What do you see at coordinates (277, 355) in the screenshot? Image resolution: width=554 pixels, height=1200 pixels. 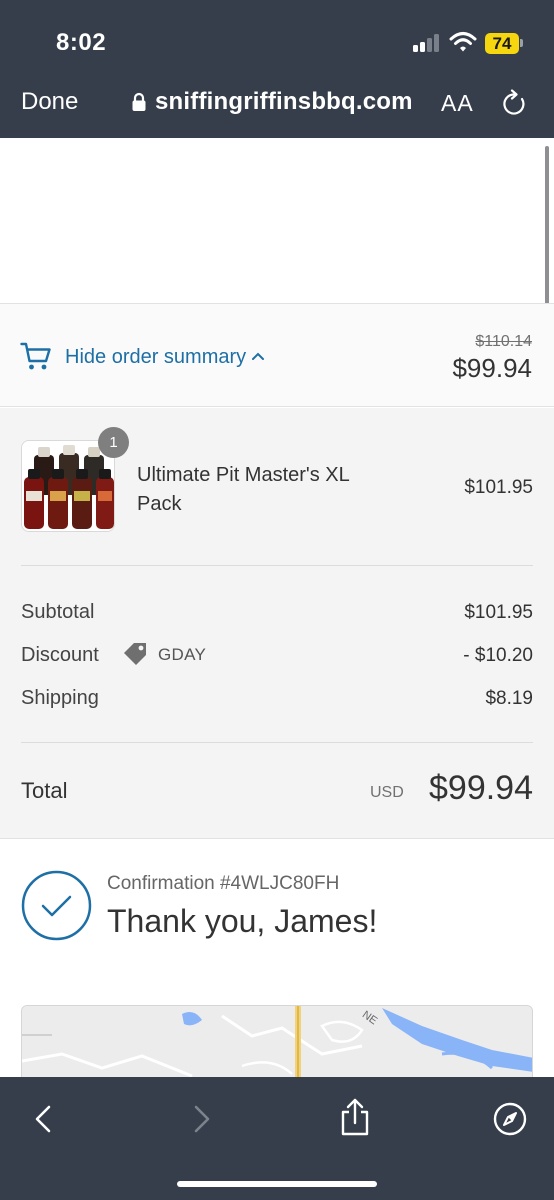 I see `order-summary-toggle: Hide order summary $110.14 $99.94` at bounding box center [277, 355].